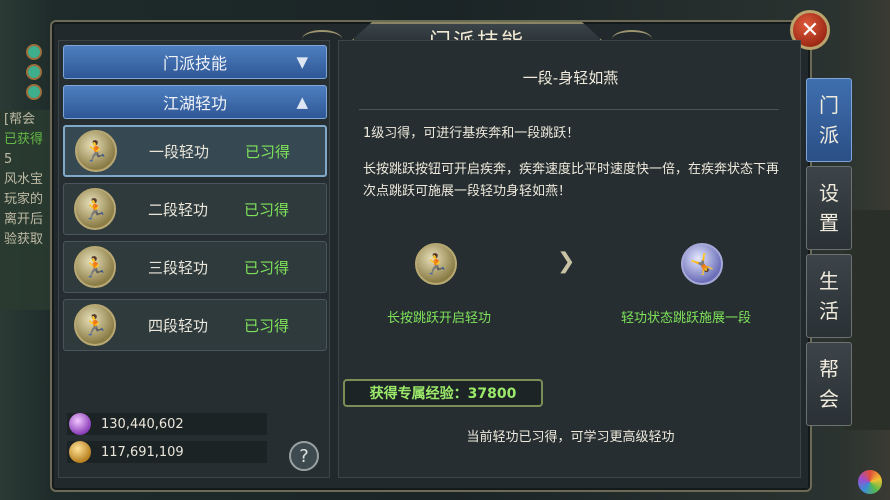  I want to click on skill-row-level-4: 🏃 四段轻功 已习得, so click(195, 325).